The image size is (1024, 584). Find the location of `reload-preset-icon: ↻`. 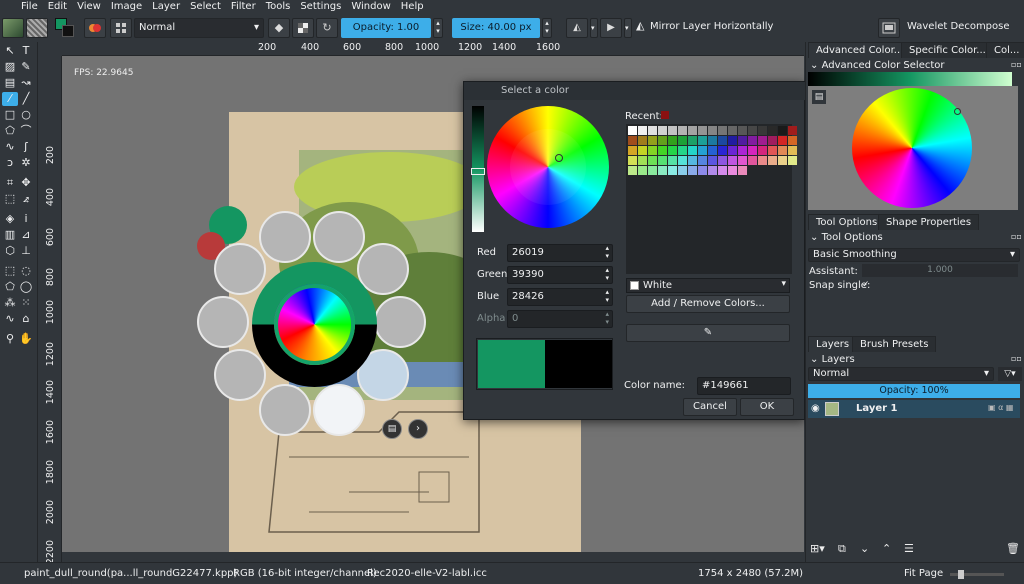

reload-preset-icon: ↻ is located at coordinates (327, 28).